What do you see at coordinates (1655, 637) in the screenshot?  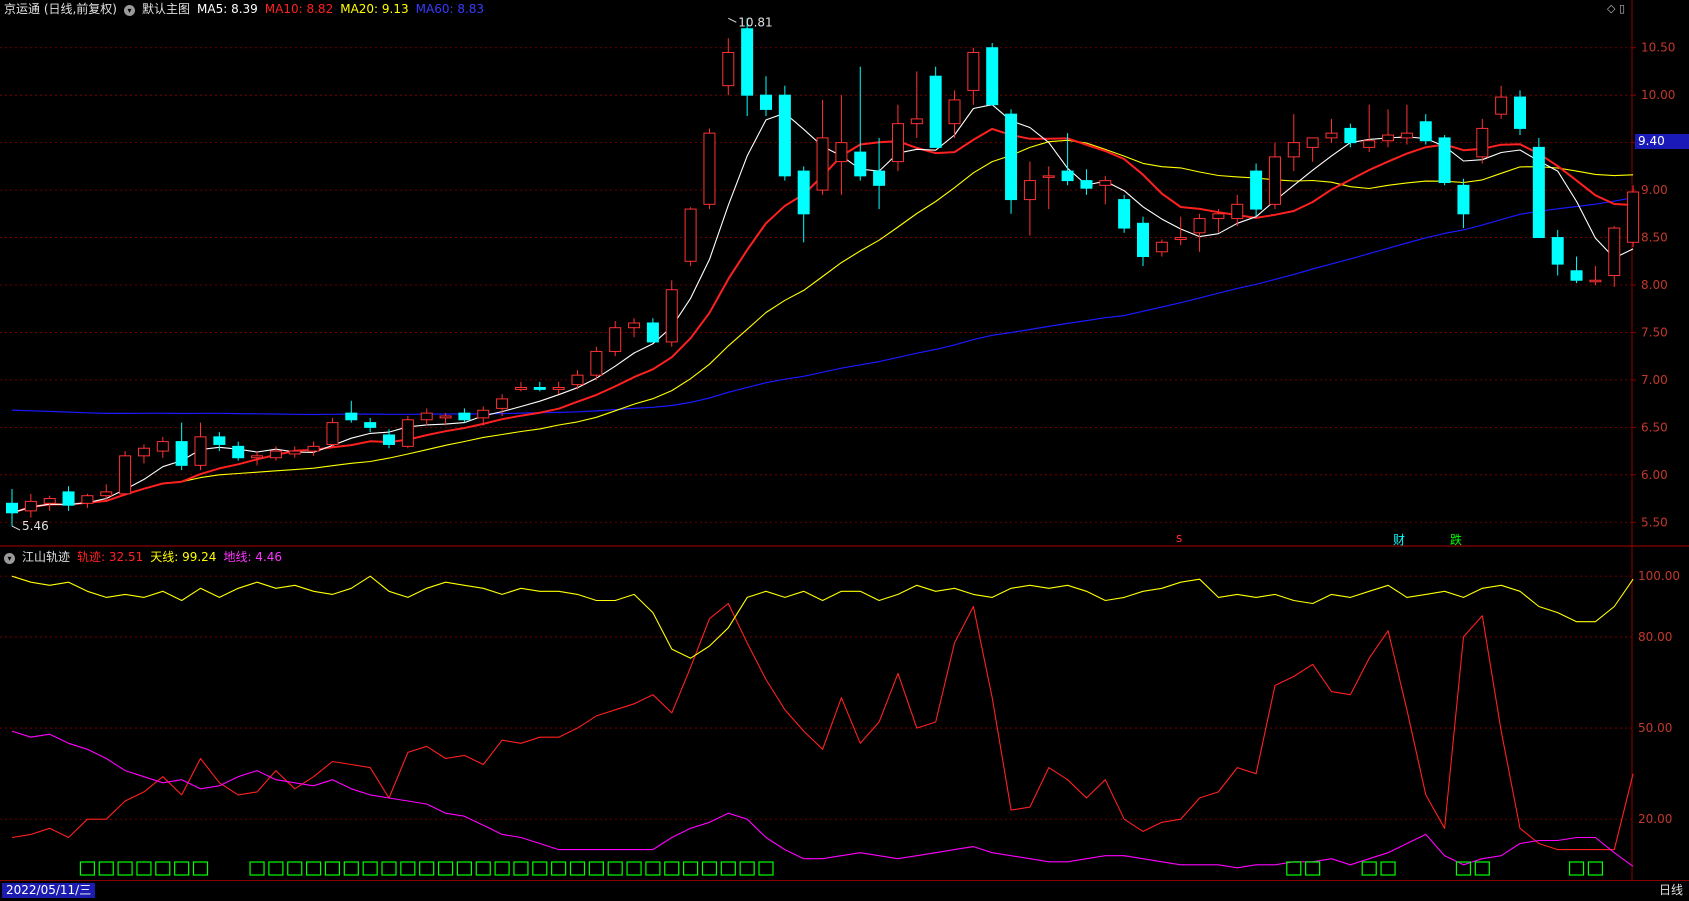 I see `indicator-tick-label: 80.00` at bounding box center [1655, 637].